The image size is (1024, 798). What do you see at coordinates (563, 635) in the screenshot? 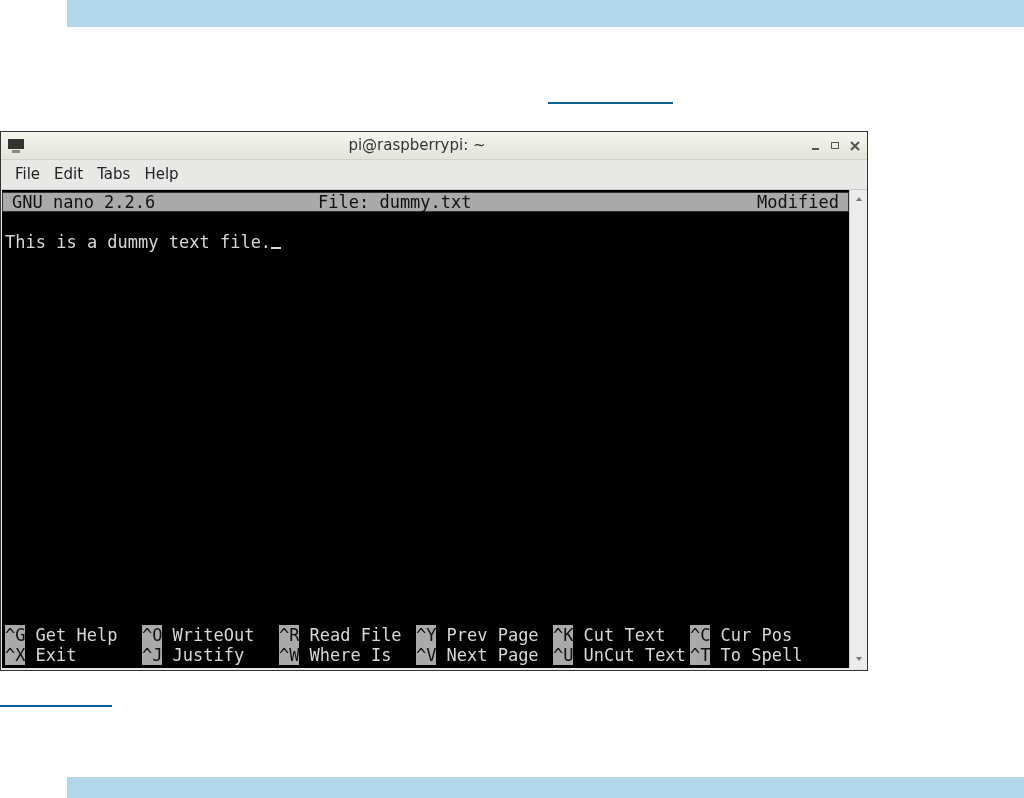
I see `shortcut-key: ^K` at bounding box center [563, 635].